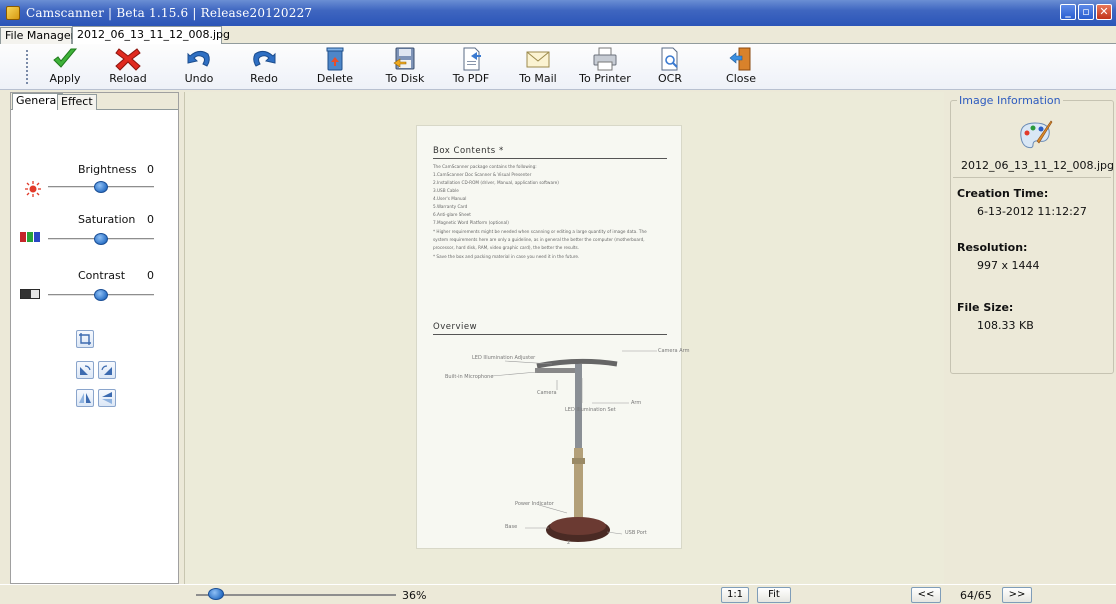  Describe the element at coordinates (101, 187) in the screenshot. I see `brightness-slider-thumb` at that location.